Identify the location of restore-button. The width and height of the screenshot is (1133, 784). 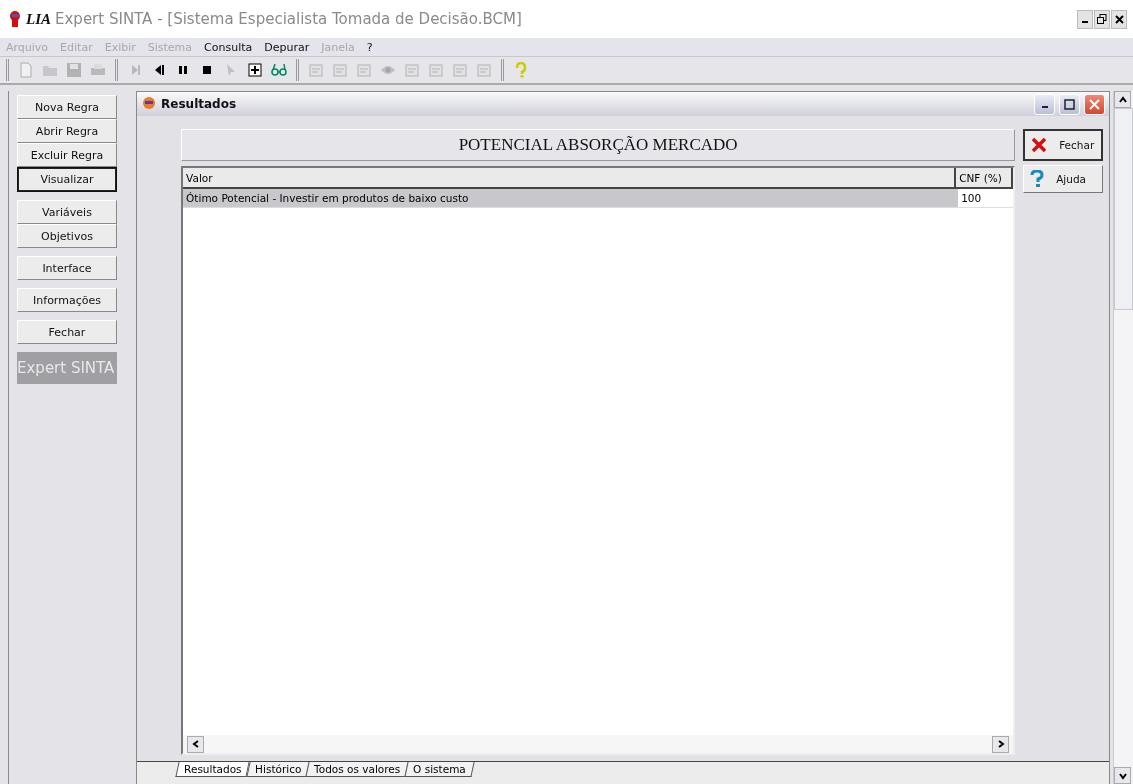
(1102, 19).